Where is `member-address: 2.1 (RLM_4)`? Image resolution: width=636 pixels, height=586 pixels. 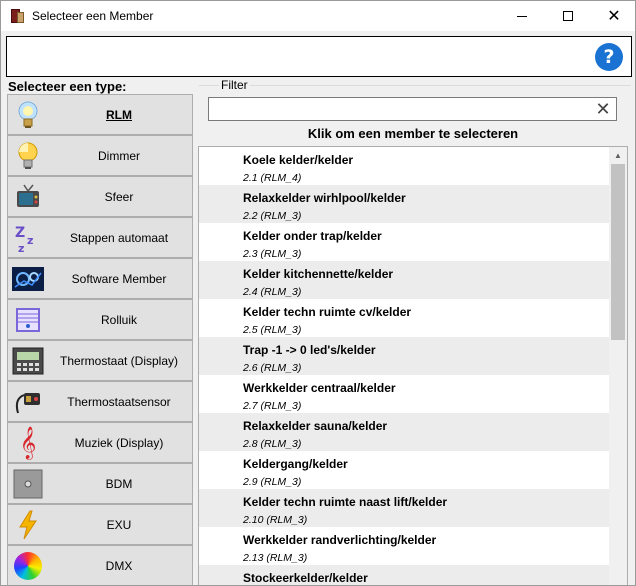
member-address: 2.1 (RLM_4) is located at coordinates (272, 178).